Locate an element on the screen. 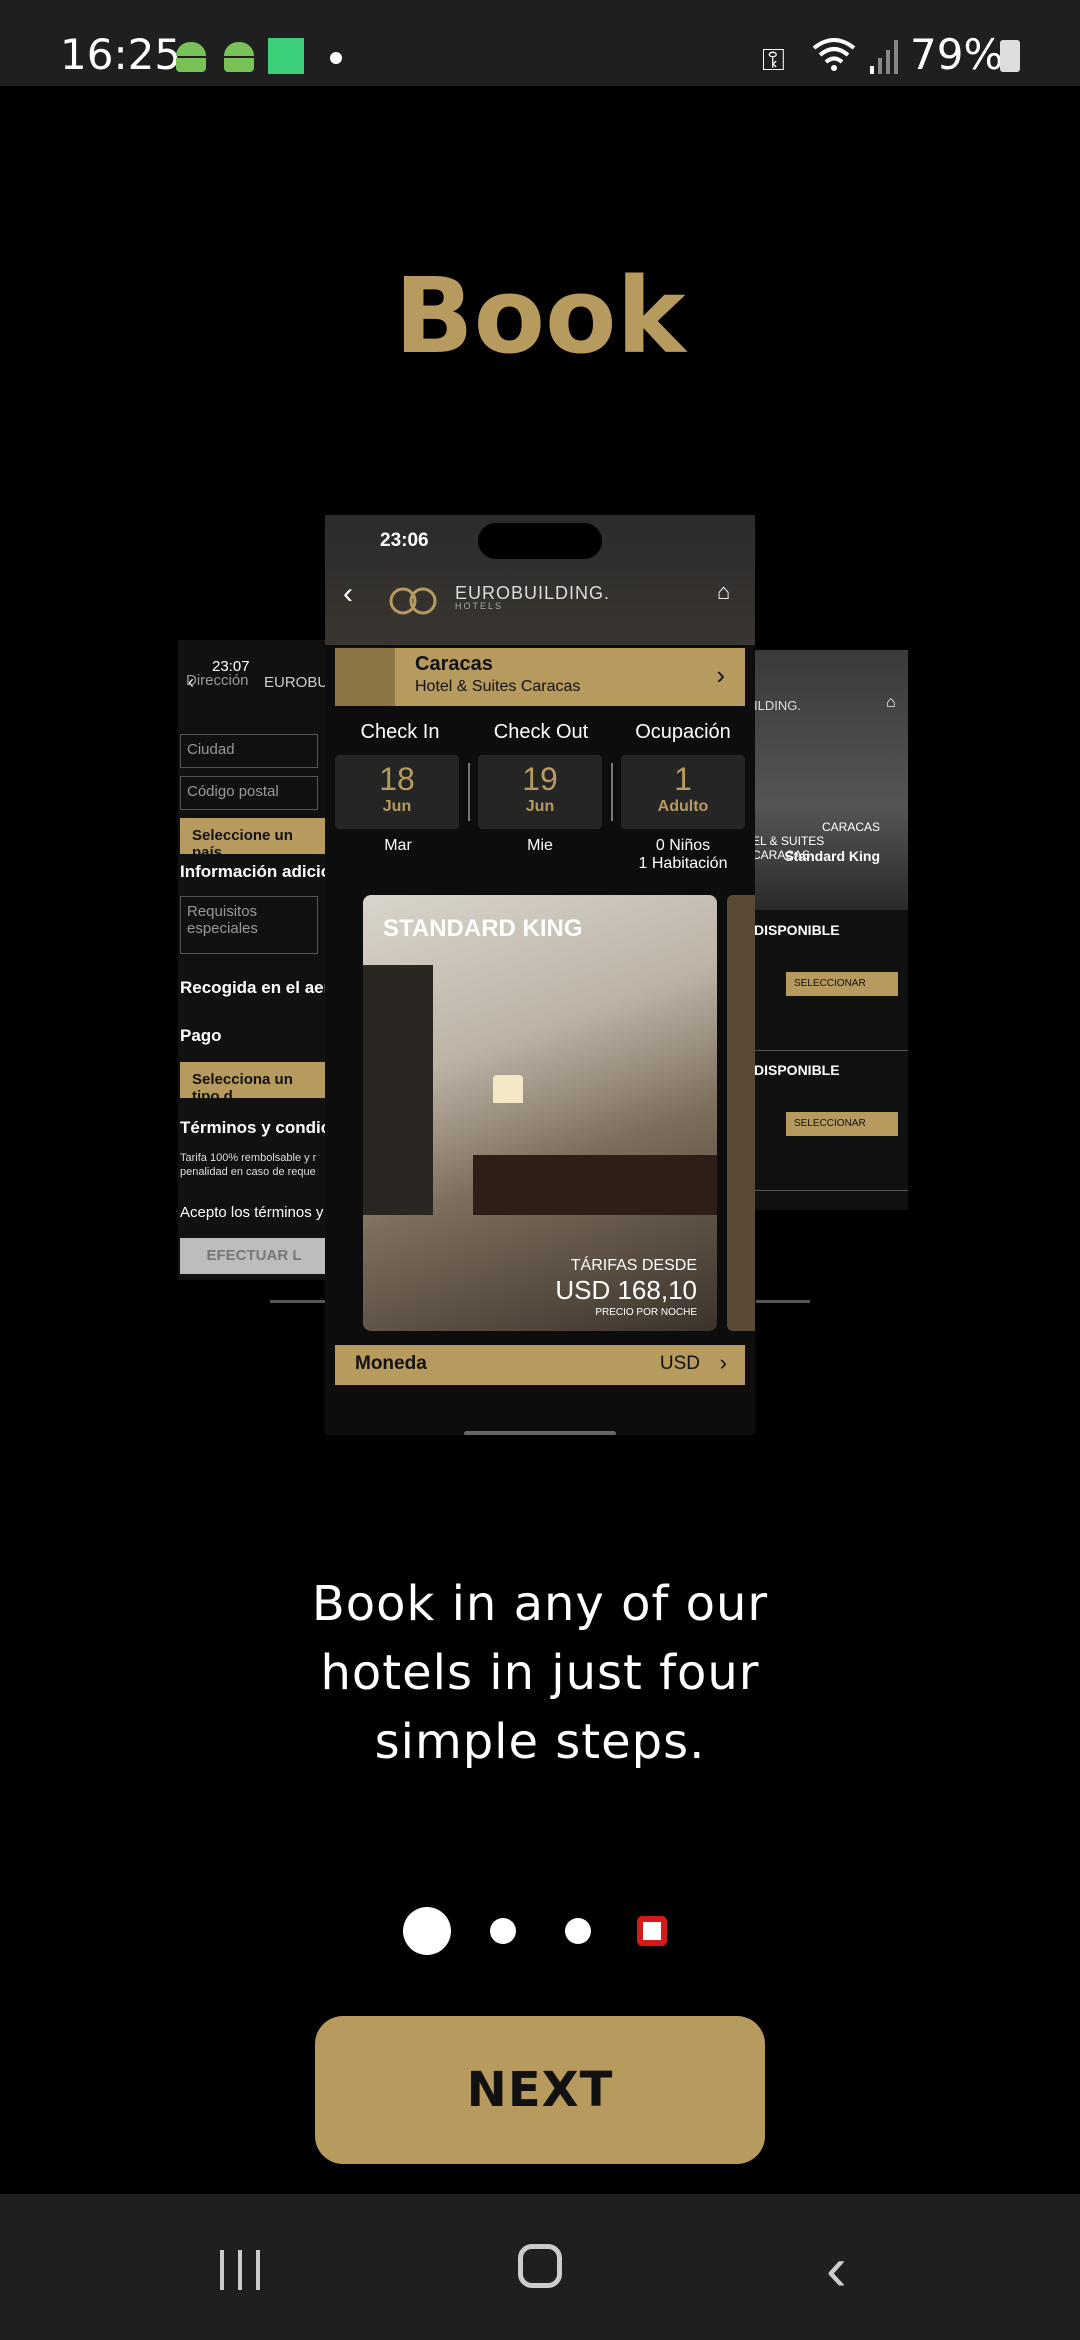  adult-count: 1 is located at coordinates (683, 779).